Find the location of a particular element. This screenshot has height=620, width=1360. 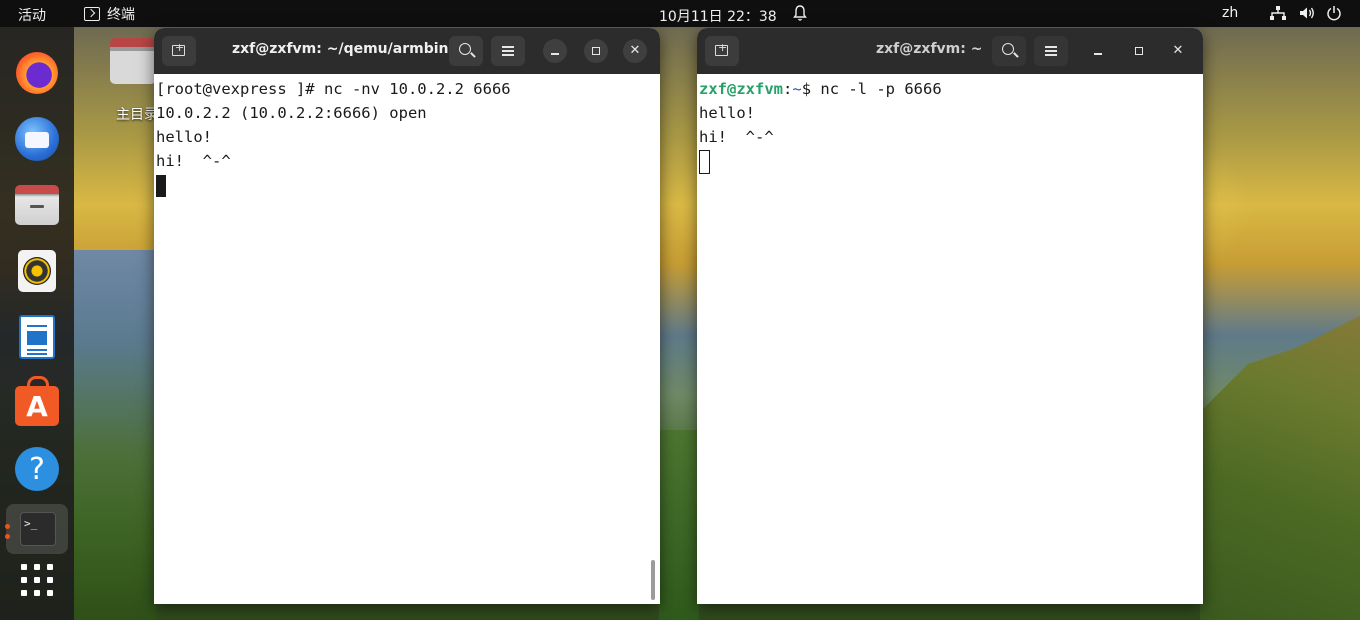

activities-button: 活动 is located at coordinates (32, 15).